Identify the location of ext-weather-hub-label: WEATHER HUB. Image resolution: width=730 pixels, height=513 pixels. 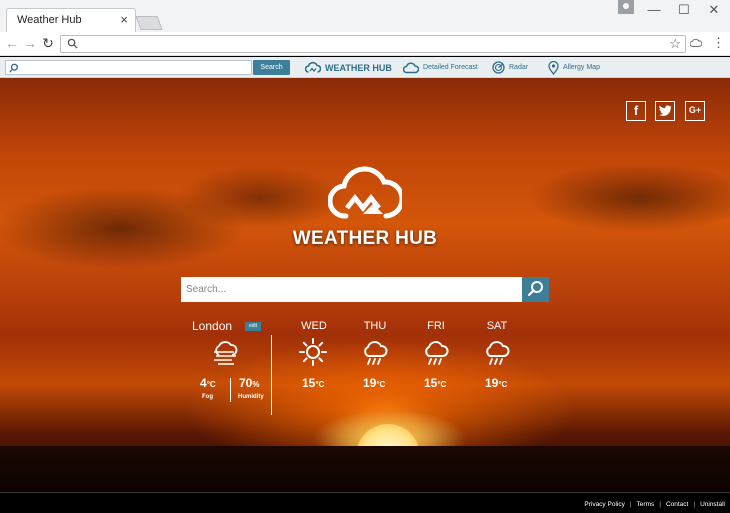
(358, 67).